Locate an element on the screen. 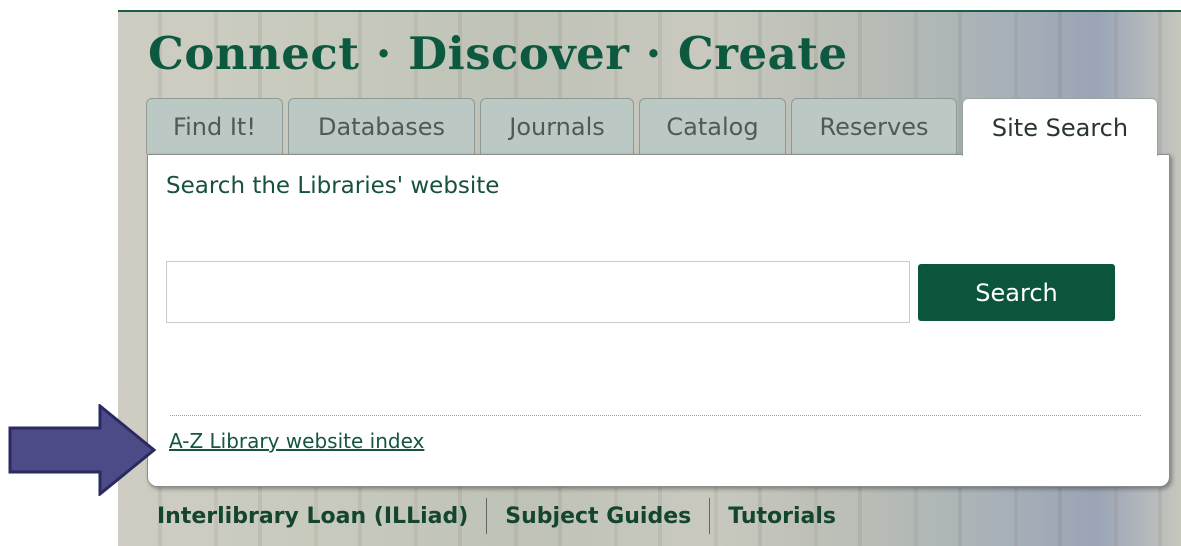  arrow-shape is located at coordinates (82, 450).